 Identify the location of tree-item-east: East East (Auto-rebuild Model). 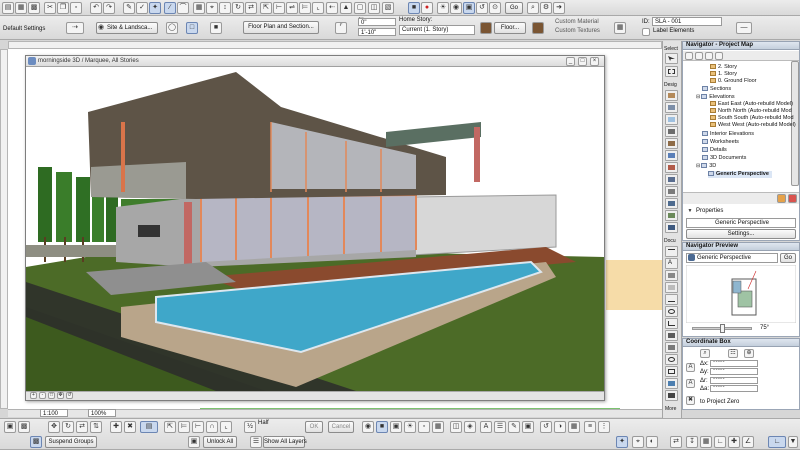
(751, 104).